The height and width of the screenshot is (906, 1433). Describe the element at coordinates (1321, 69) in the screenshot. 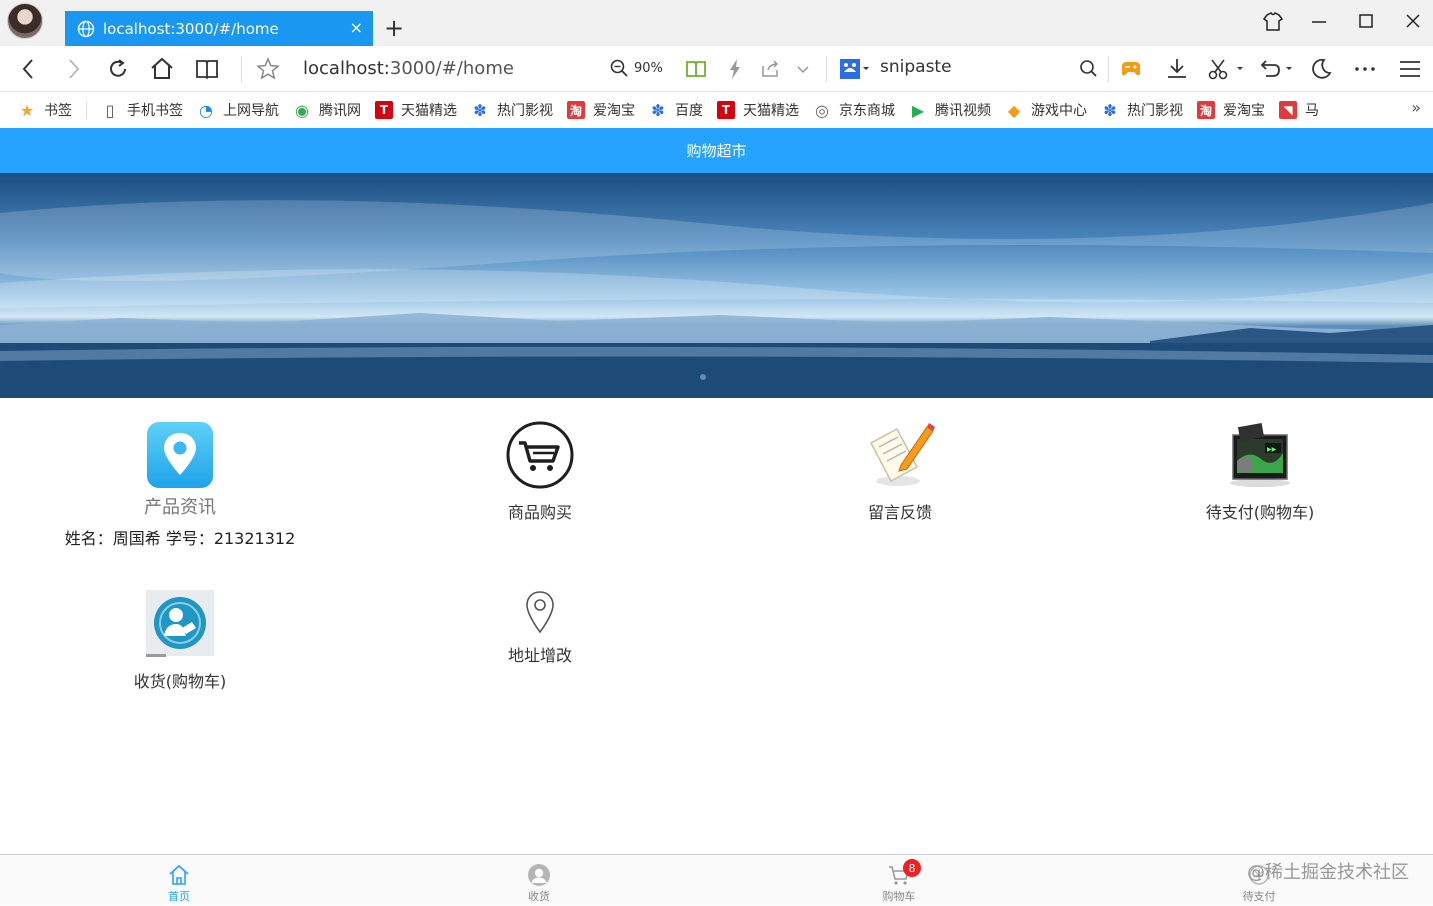

I see `night-mode-moon-icon` at that location.